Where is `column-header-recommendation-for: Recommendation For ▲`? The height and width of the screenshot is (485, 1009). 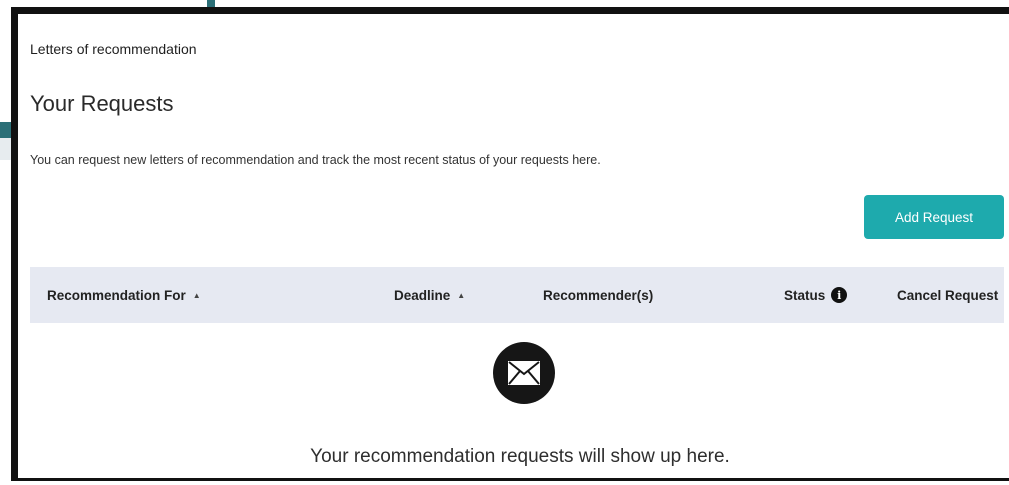 column-header-recommendation-for: Recommendation For ▲ is located at coordinates (124, 295).